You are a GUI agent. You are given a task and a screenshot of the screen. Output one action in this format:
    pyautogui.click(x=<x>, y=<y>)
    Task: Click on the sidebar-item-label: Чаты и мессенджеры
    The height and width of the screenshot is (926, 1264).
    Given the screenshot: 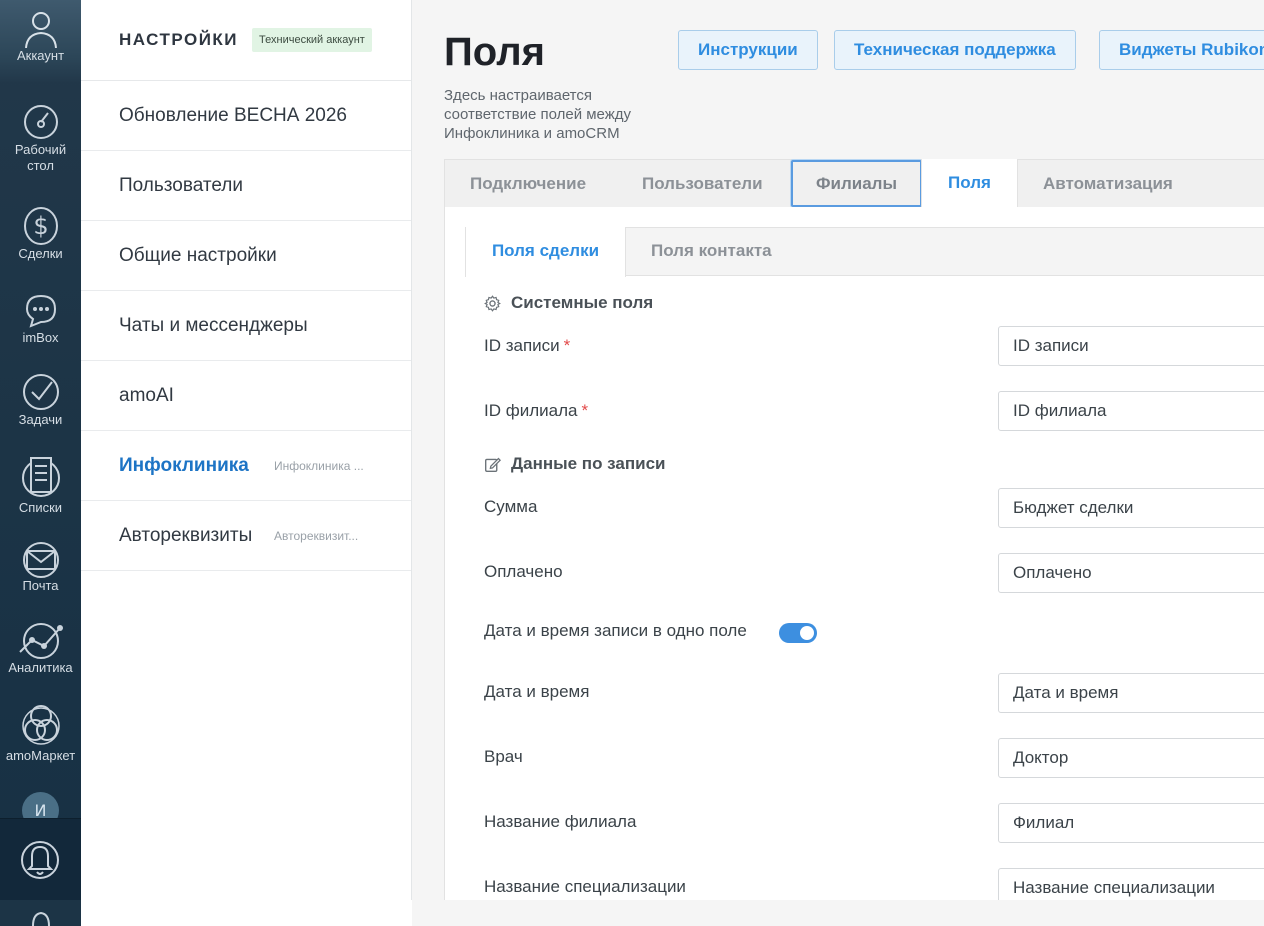 What is the action you would take?
    pyautogui.click(x=213, y=325)
    